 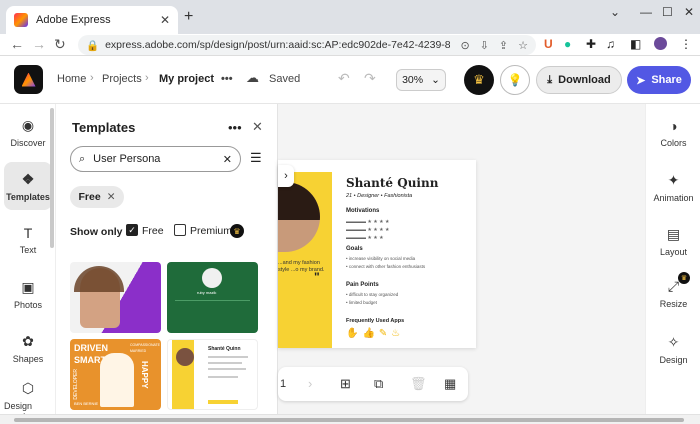 I want to click on persona-name: Shanté Quinn, so click(x=392, y=183).